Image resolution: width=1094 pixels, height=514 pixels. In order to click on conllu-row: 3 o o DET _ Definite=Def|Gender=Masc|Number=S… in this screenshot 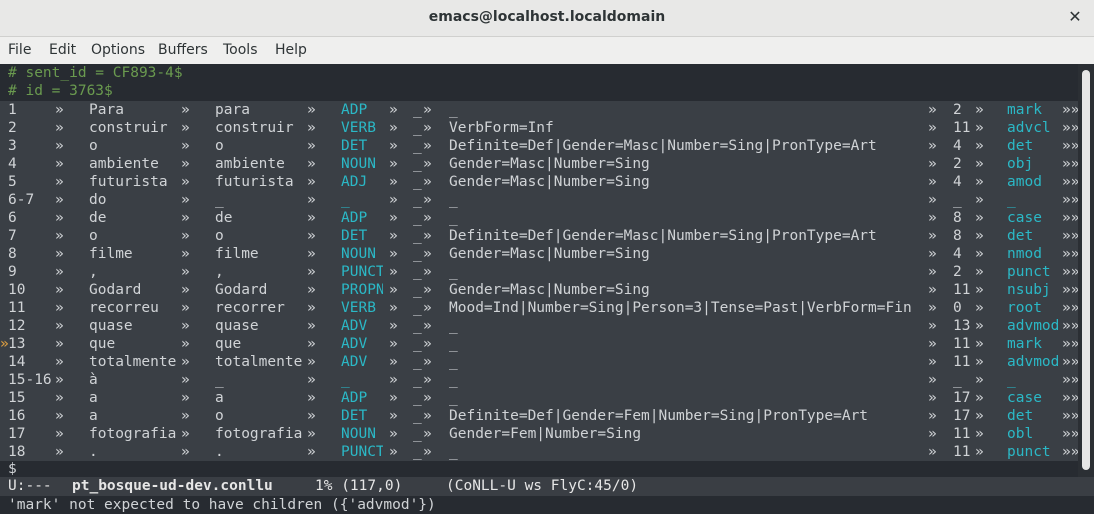, I will do `click(539, 146)`.